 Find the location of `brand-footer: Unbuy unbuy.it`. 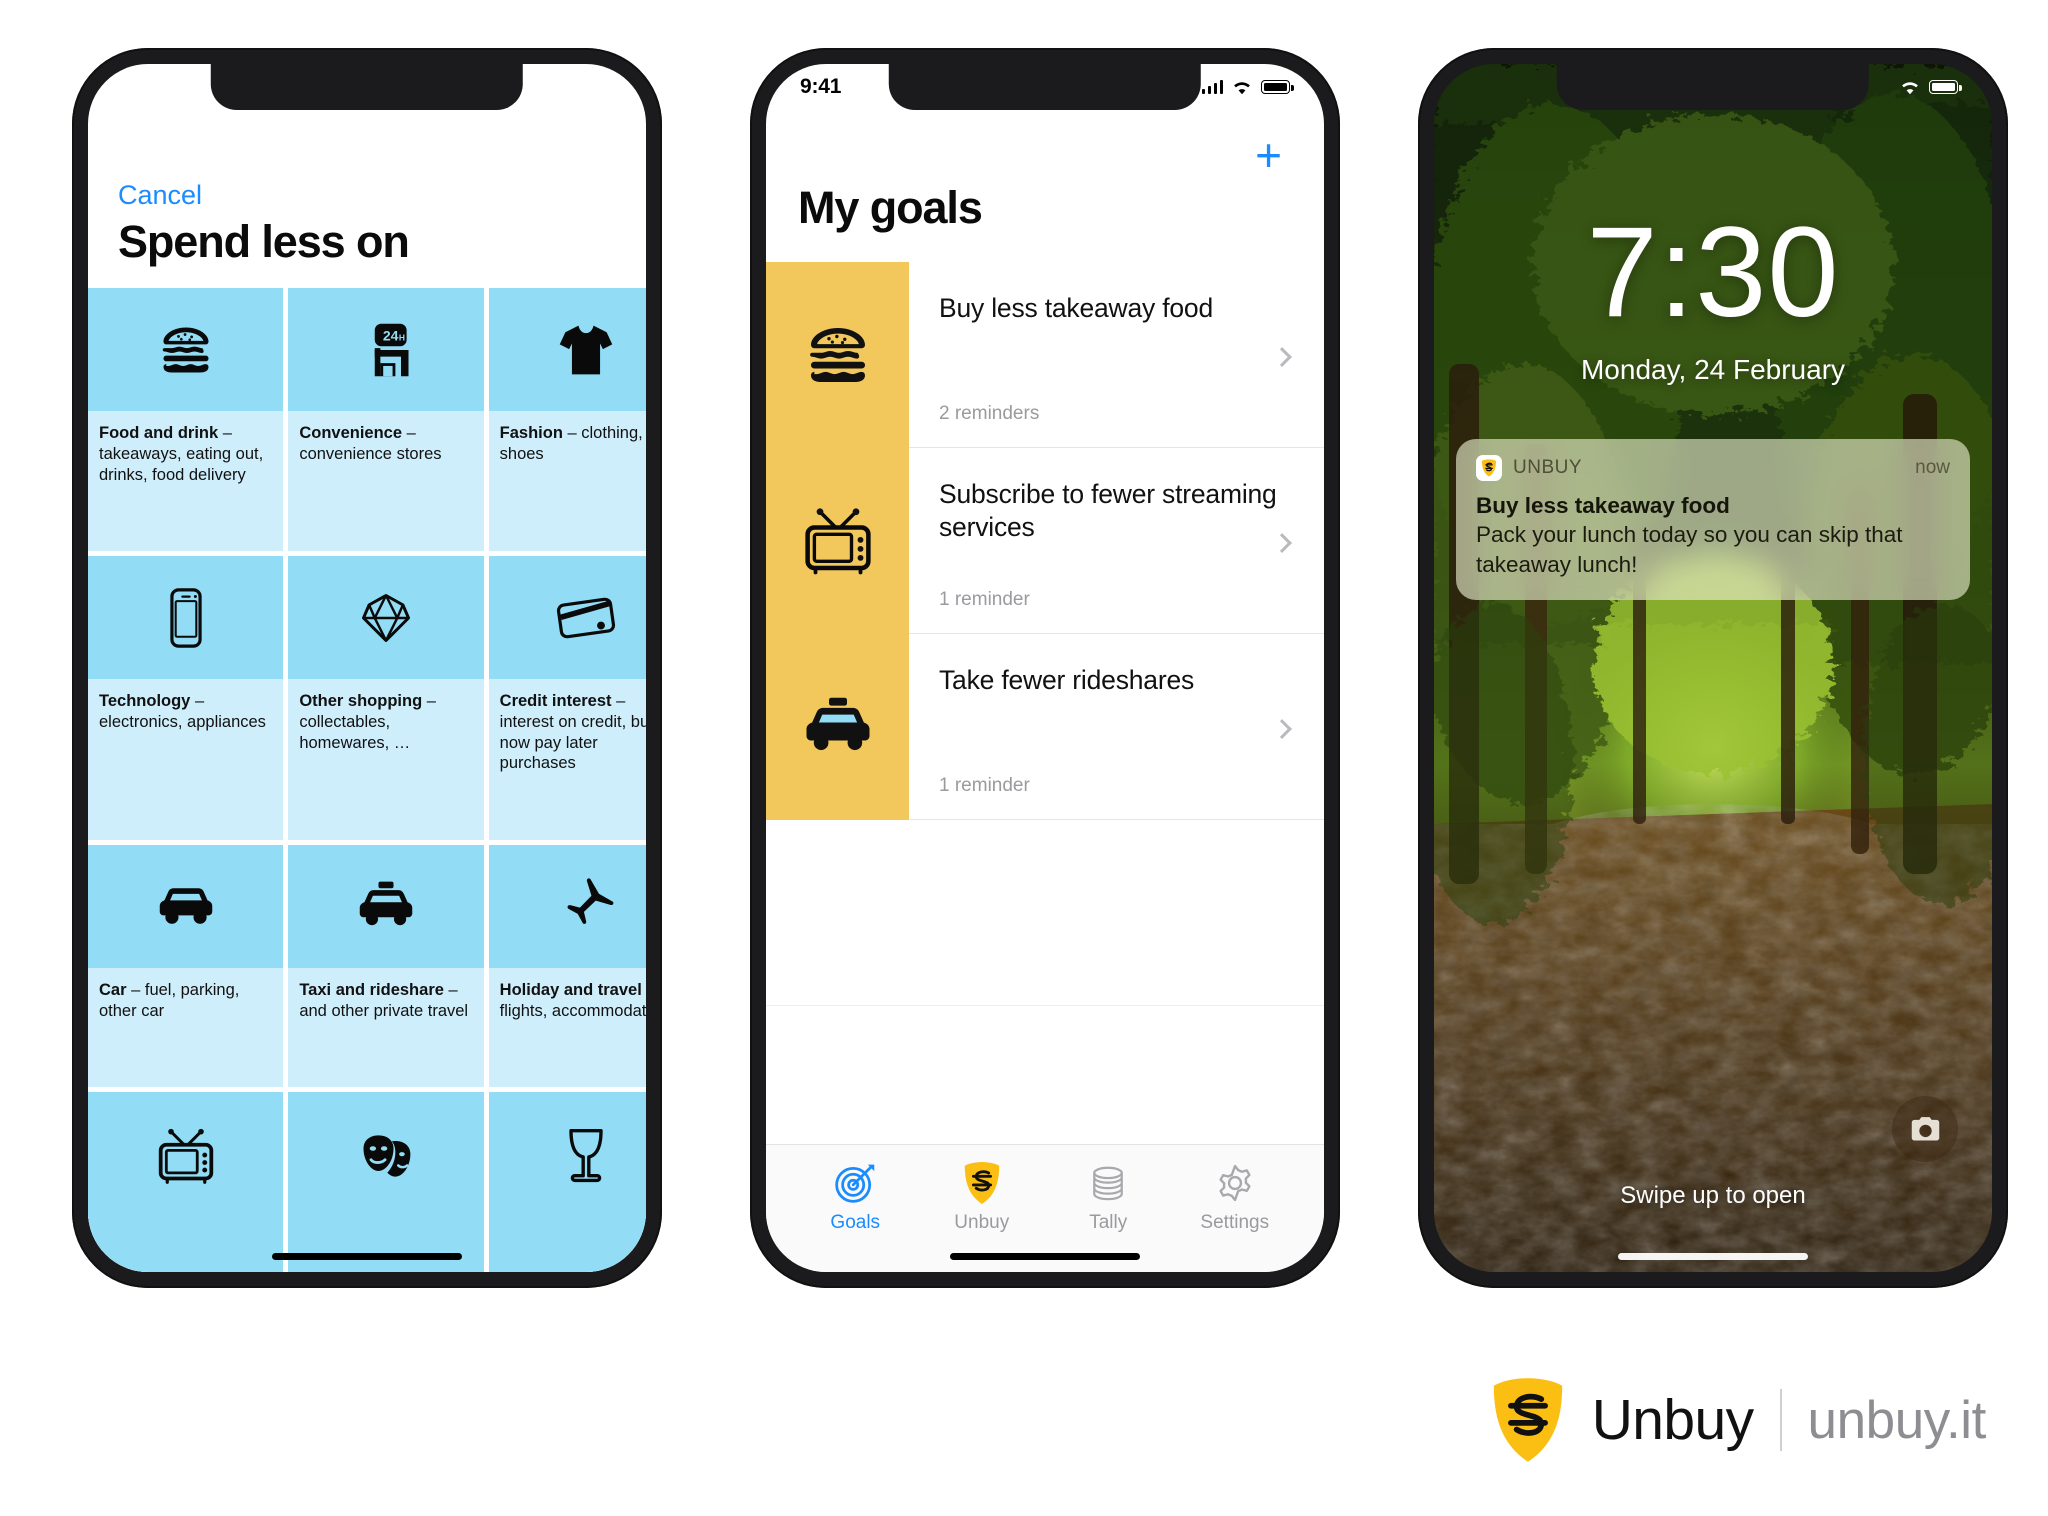

brand-footer: Unbuy unbuy.it is located at coordinates (1738, 1420).